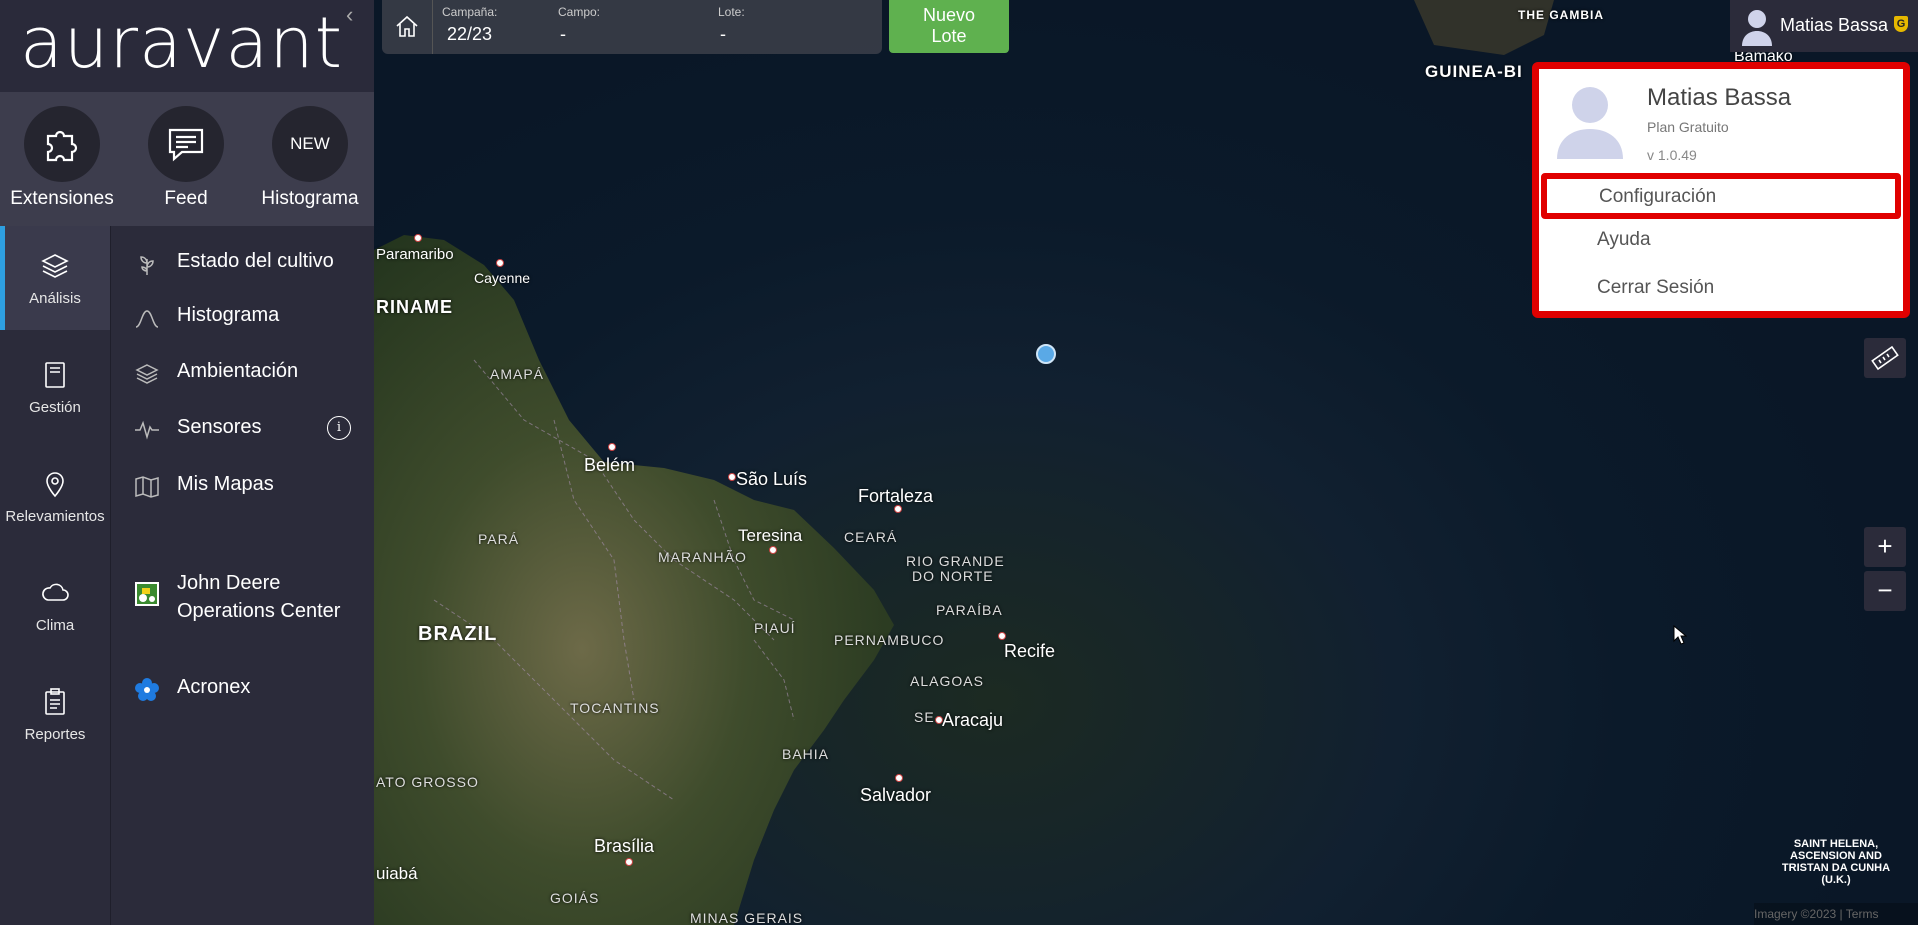 This screenshot has height=925, width=1918. What do you see at coordinates (1655, 288) in the screenshot?
I see `cerrar-sesion-menu-item: Cerrar Sesión` at bounding box center [1655, 288].